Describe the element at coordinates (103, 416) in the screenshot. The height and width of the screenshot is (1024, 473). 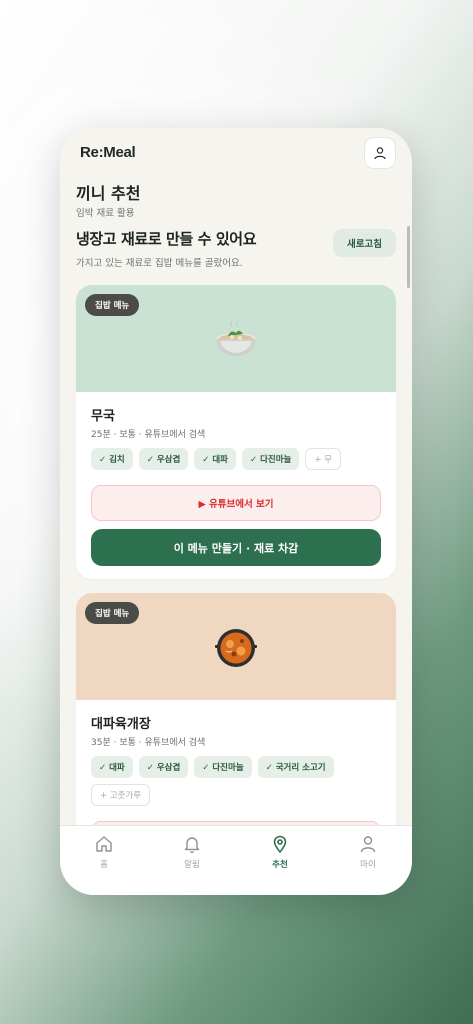
I see `recipe-name: 무국` at that location.